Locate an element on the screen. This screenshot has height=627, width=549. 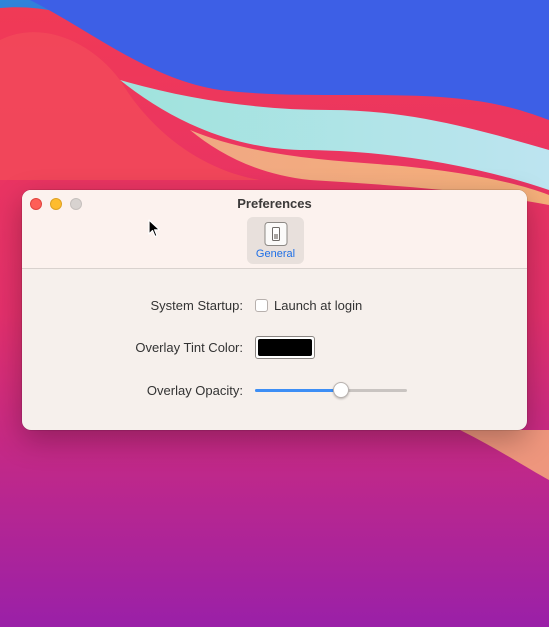
tab-general: General is located at coordinates (275, 240).